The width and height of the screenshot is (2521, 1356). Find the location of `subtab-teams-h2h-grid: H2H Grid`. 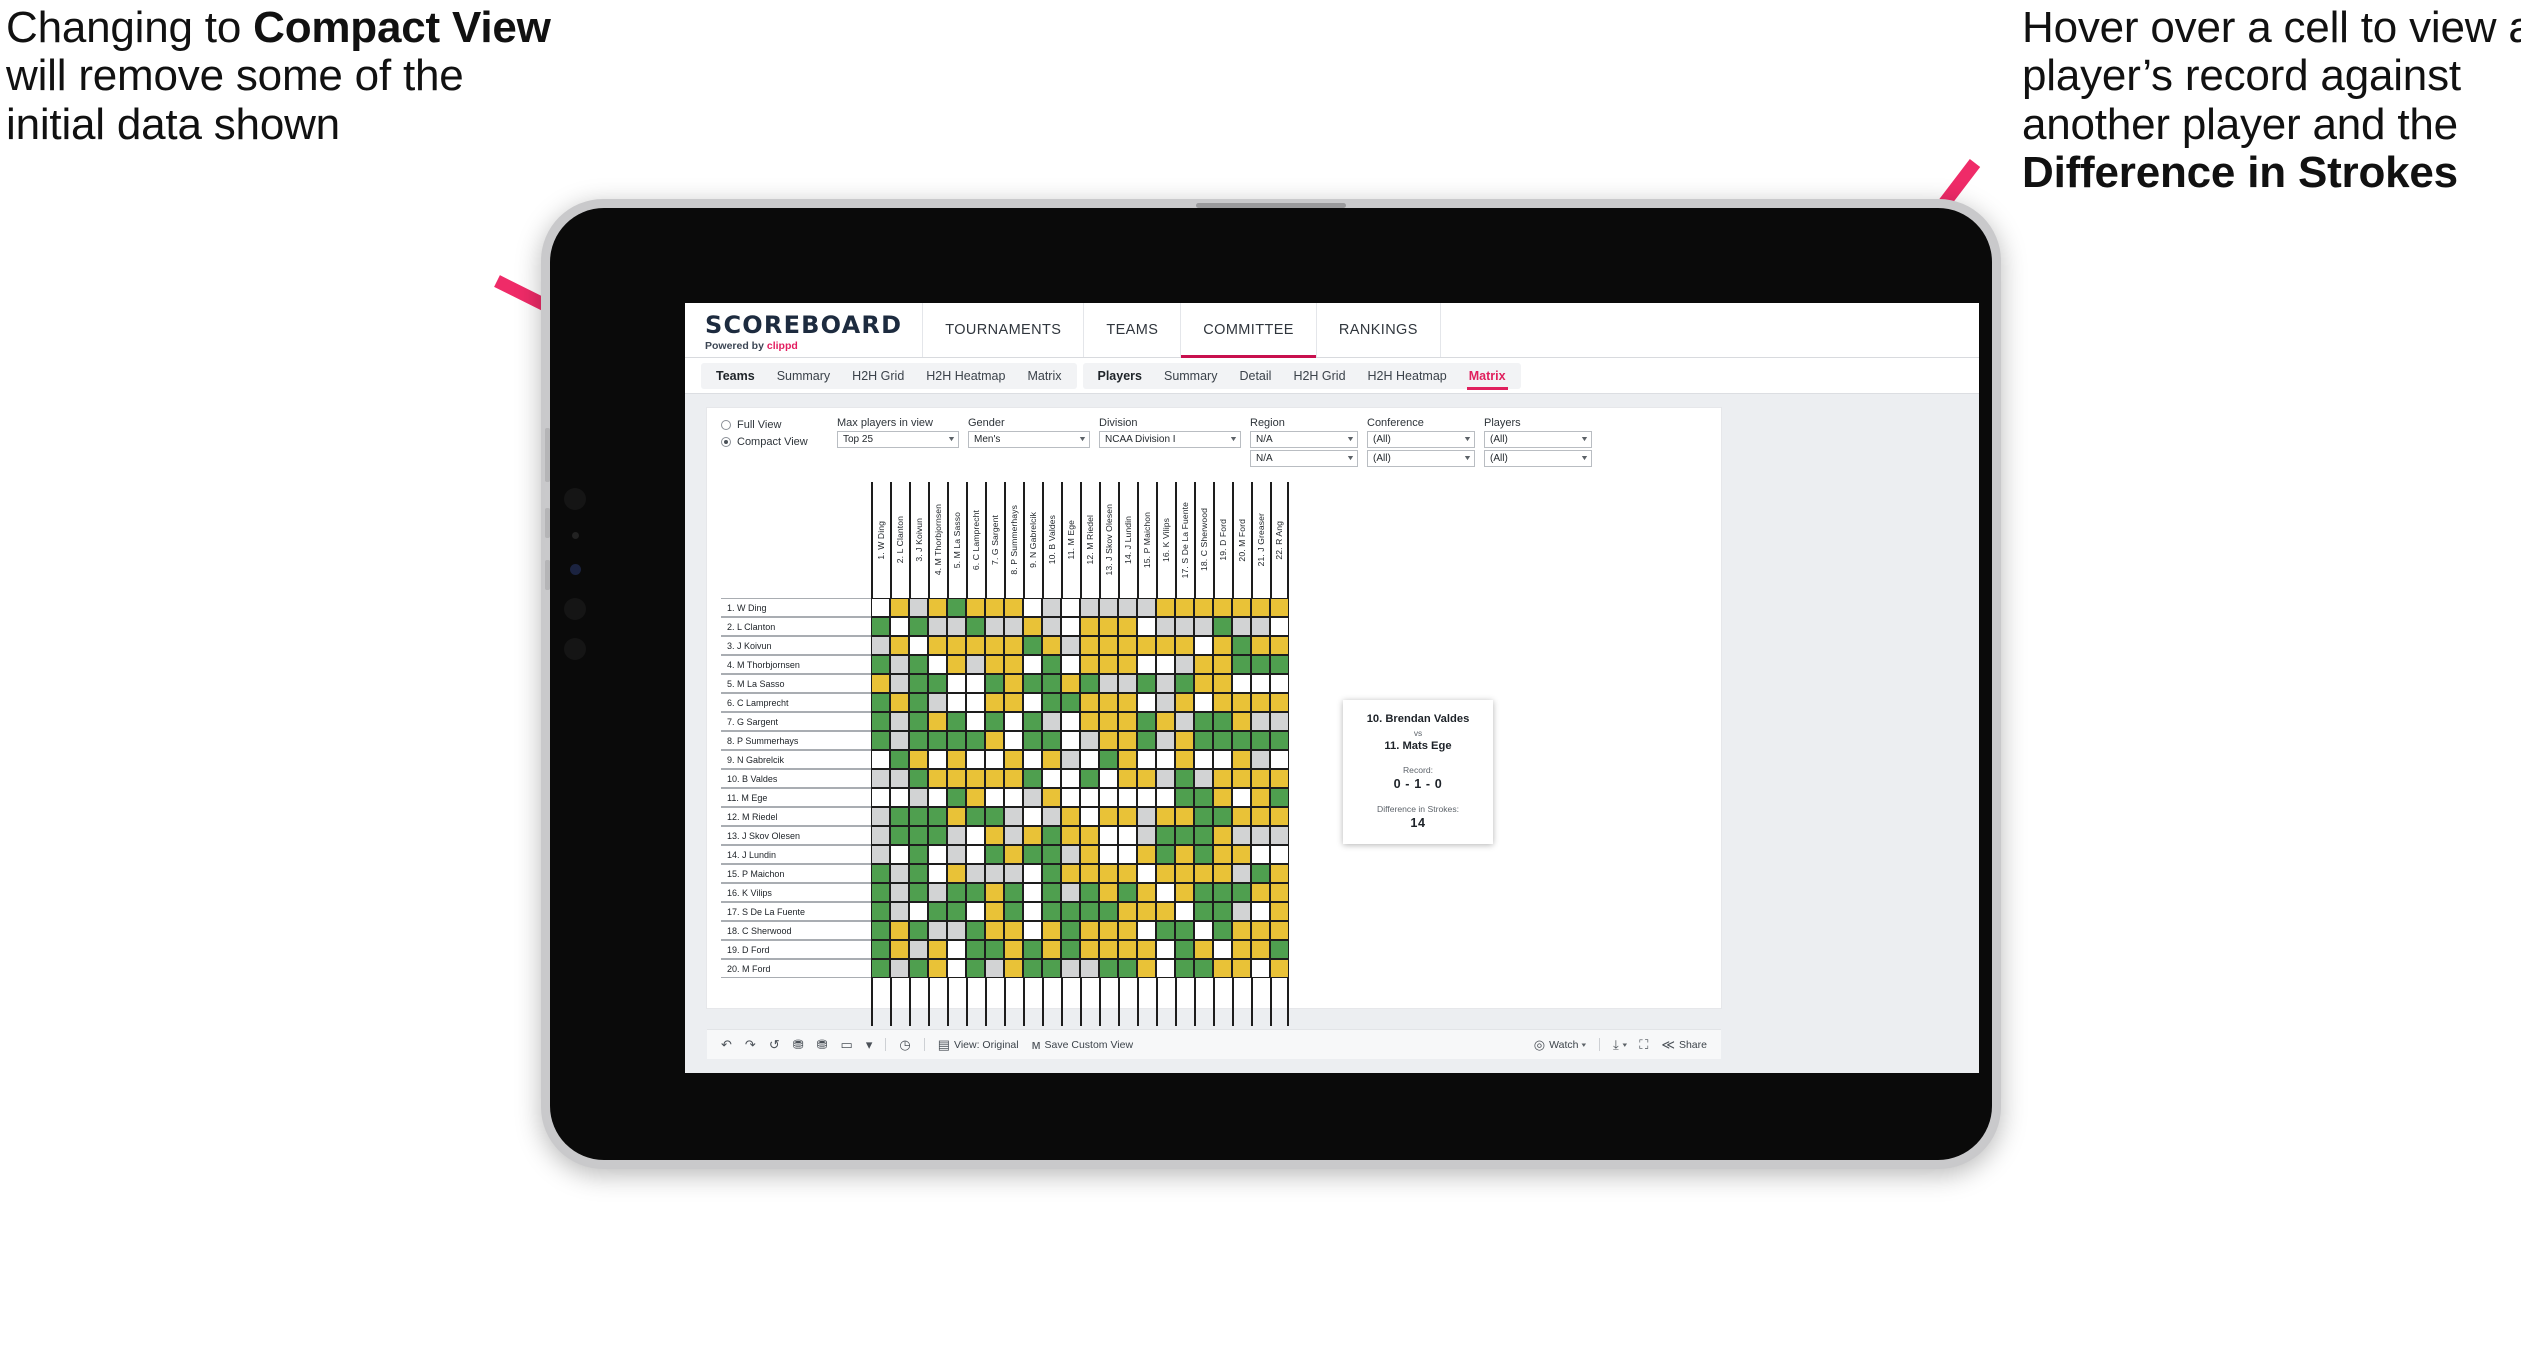

subtab-teams-h2h-grid: H2H Grid is located at coordinates (878, 376).